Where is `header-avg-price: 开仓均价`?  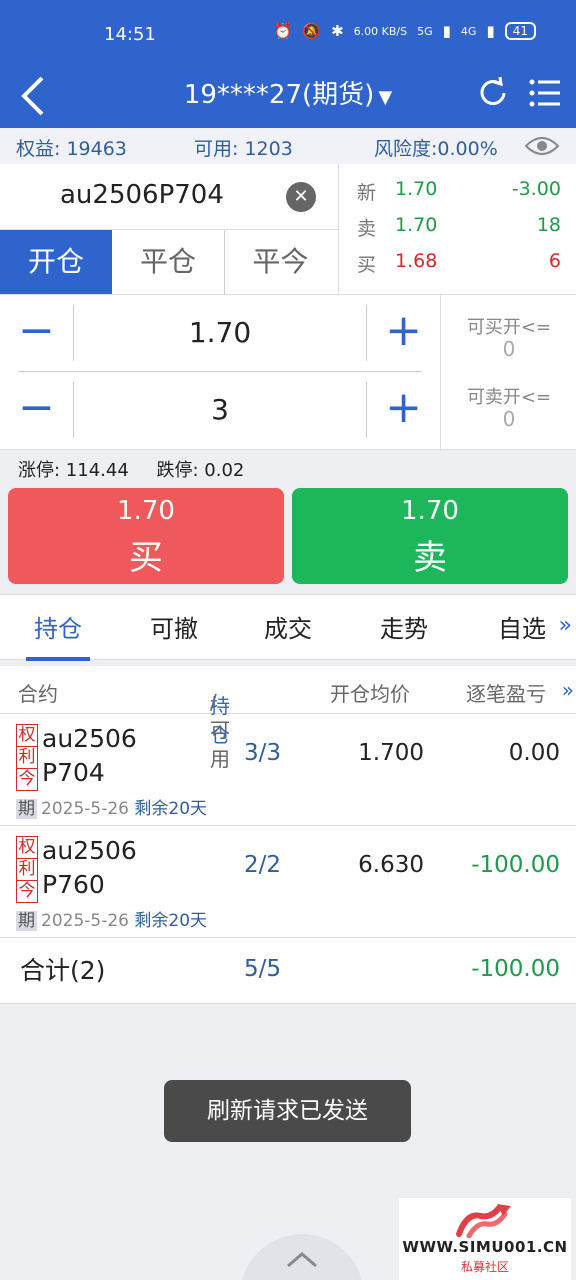 header-avg-price: 开仓均价 is located at coordinates (370, 692).